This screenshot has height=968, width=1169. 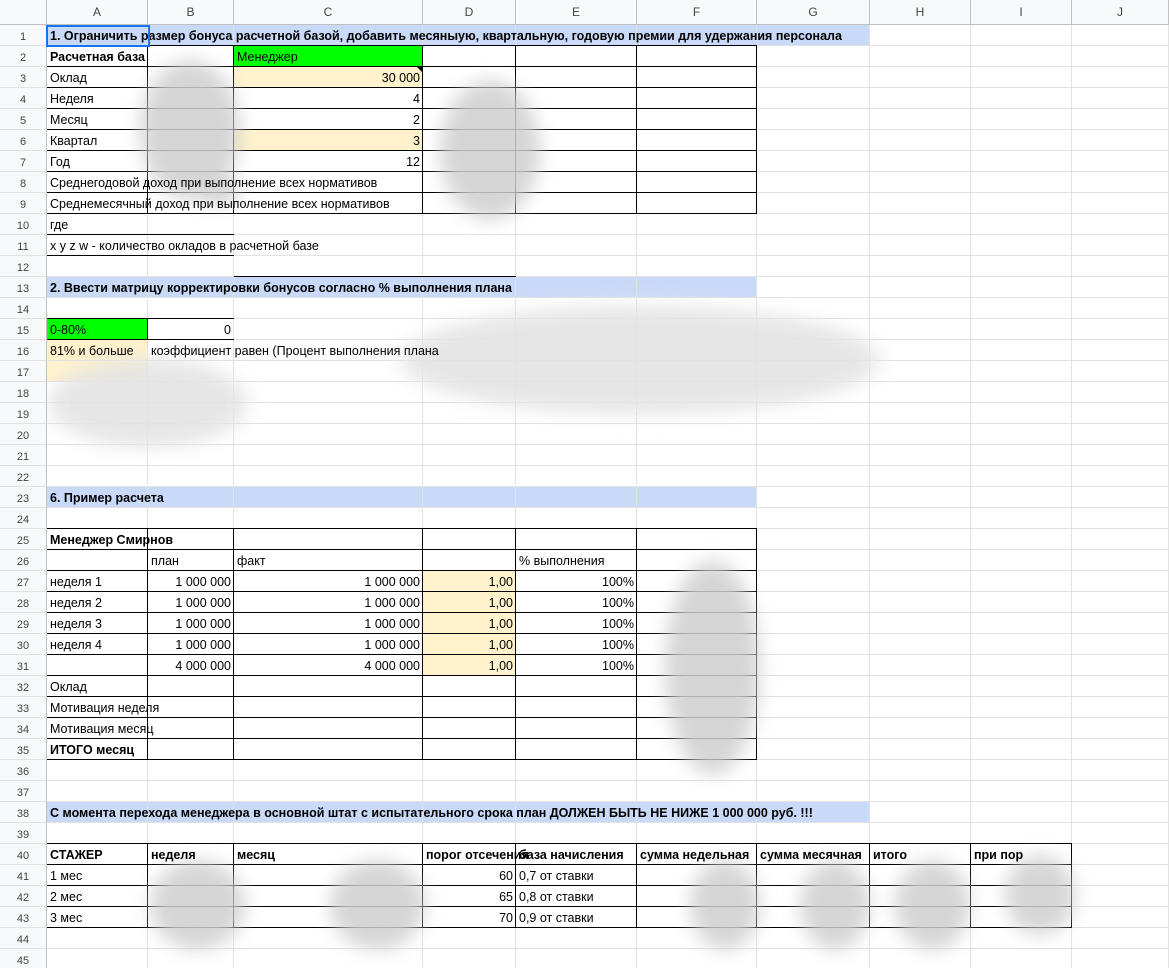 What do you see at coordinates (191, 645) in the screenshot?
I see `cell-b30: 1 000 000` at bounding box center [191, 645].